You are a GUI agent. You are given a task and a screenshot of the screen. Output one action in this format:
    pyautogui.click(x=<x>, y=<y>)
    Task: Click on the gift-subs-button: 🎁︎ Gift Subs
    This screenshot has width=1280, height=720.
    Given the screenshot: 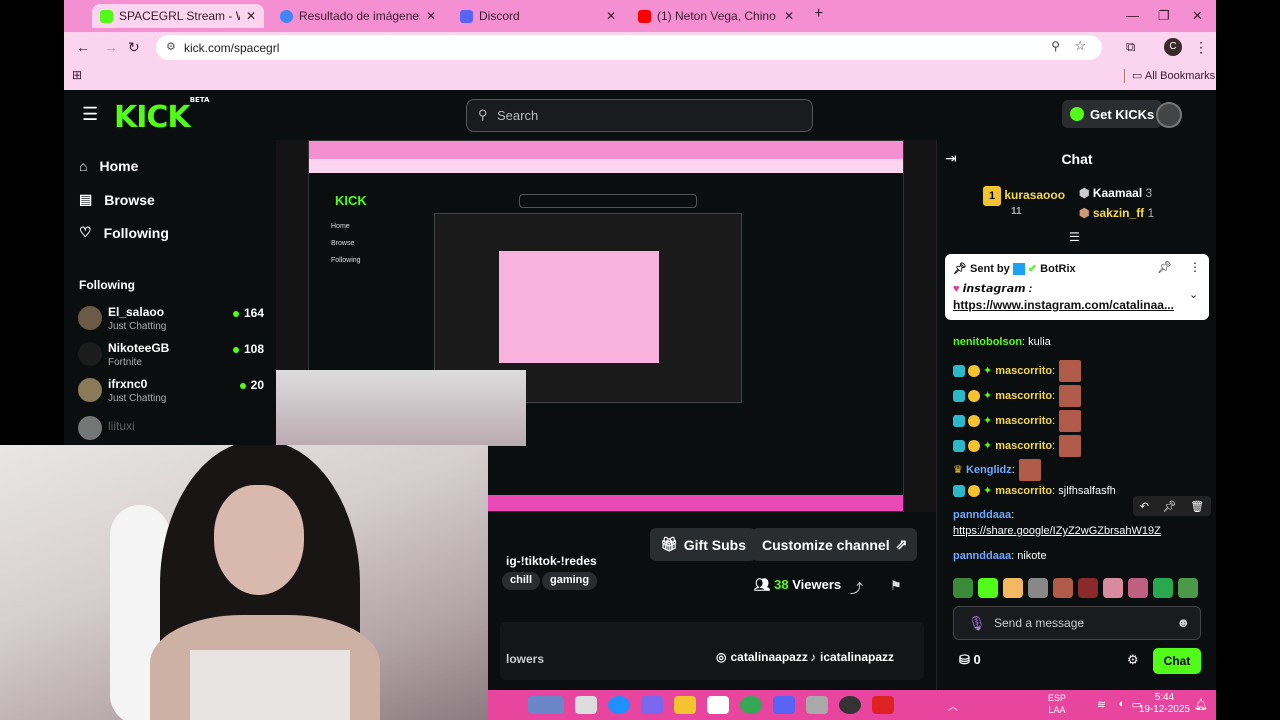 What is the action you would take?
    pyautogui.click(x=703, y=544)
    